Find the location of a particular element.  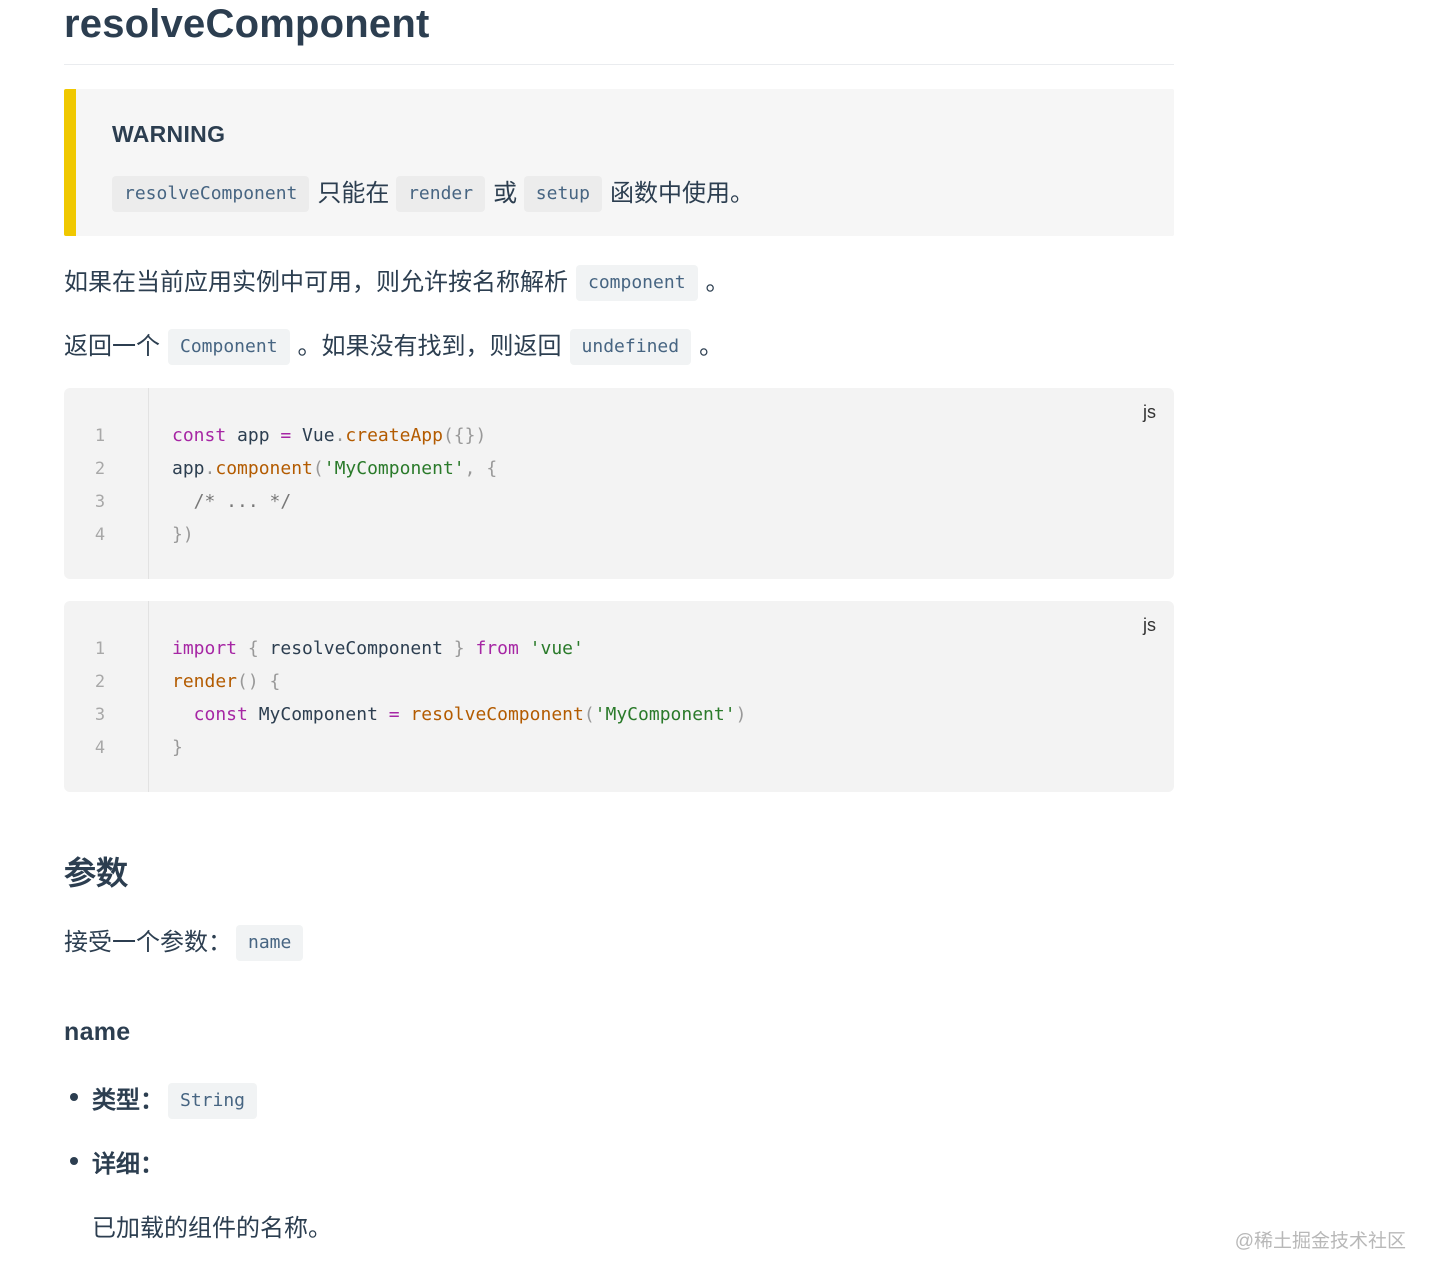

description-paragraph: 如果在当前应用实例中可用，则允许按名称解析 component 。 is located at coordinates (397, 281).